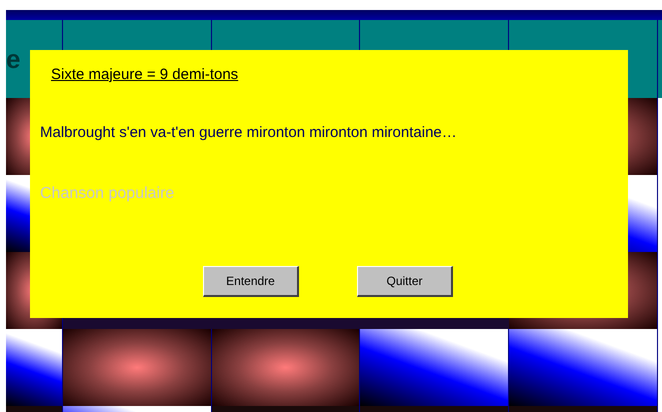 The height and width of the screenshot is (412, 662). Describe the element at coordinates (144, 75) in the screenshot. I see `dialog-title: Sixte majeure = 9 demi-tons` at that location.